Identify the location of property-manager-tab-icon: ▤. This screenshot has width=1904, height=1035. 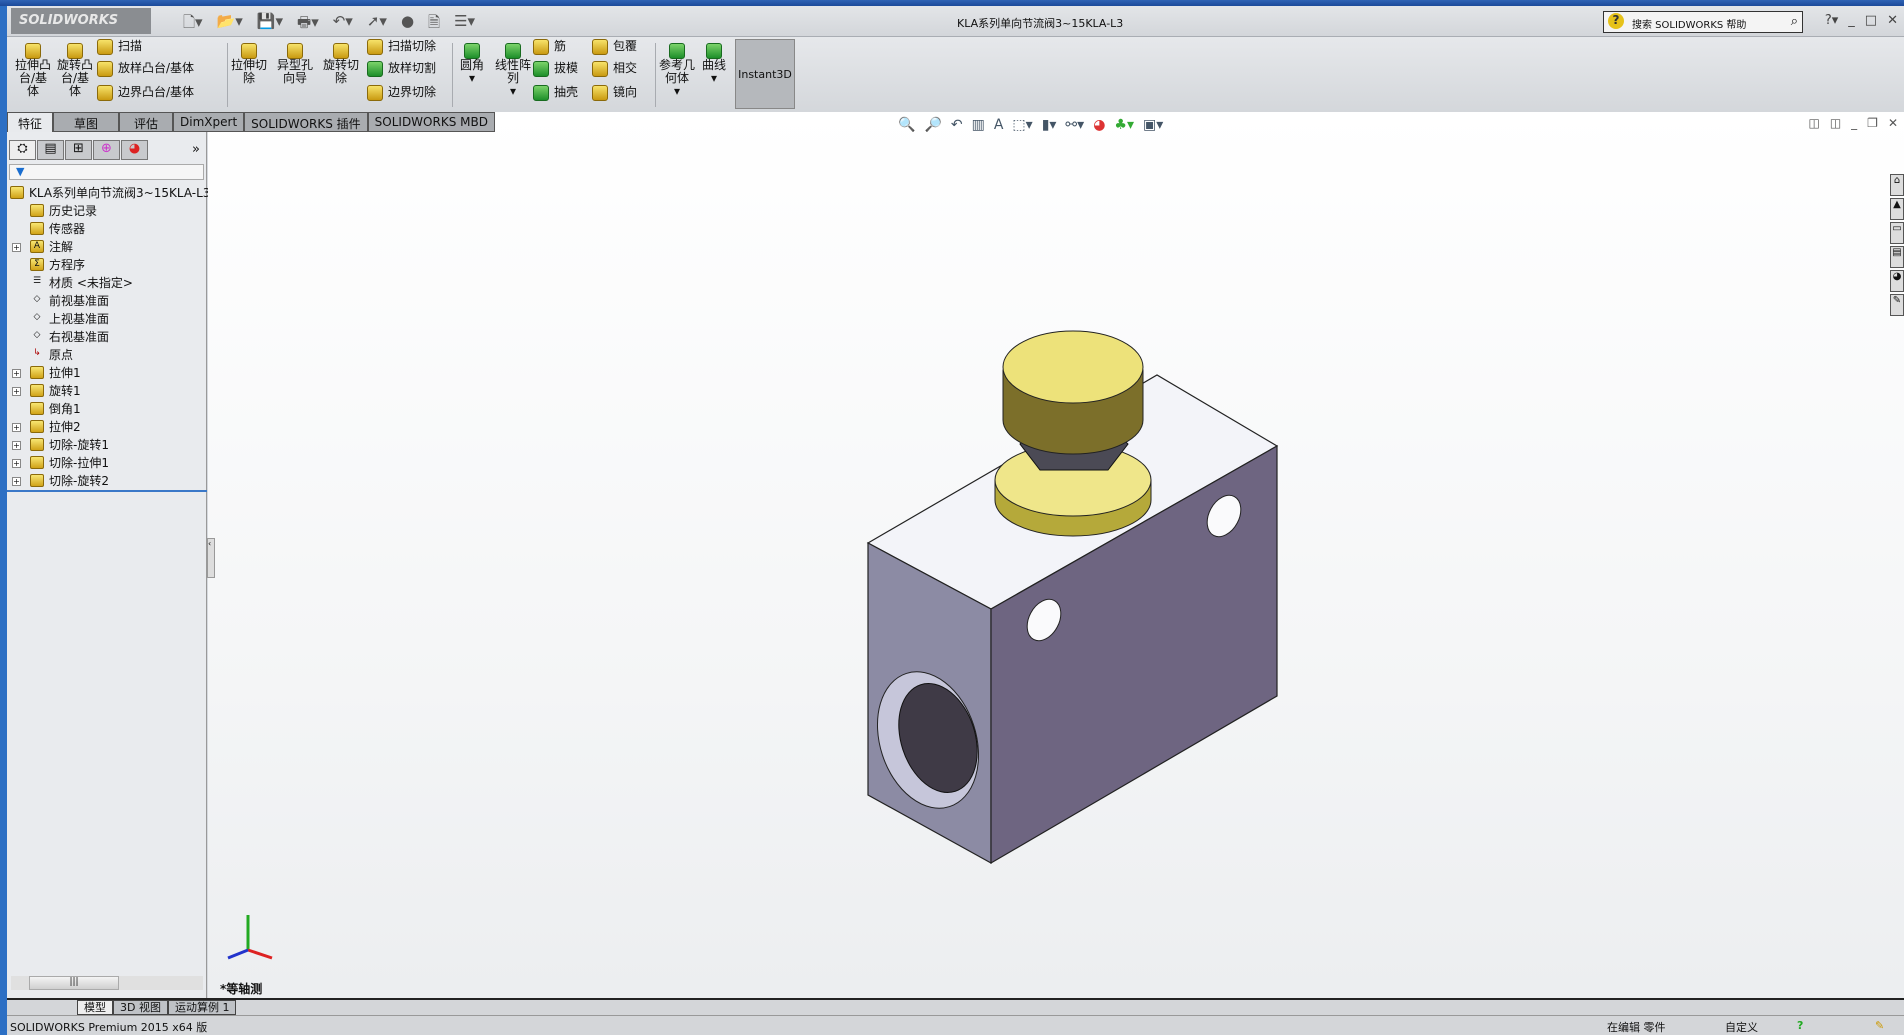
(50, 150).